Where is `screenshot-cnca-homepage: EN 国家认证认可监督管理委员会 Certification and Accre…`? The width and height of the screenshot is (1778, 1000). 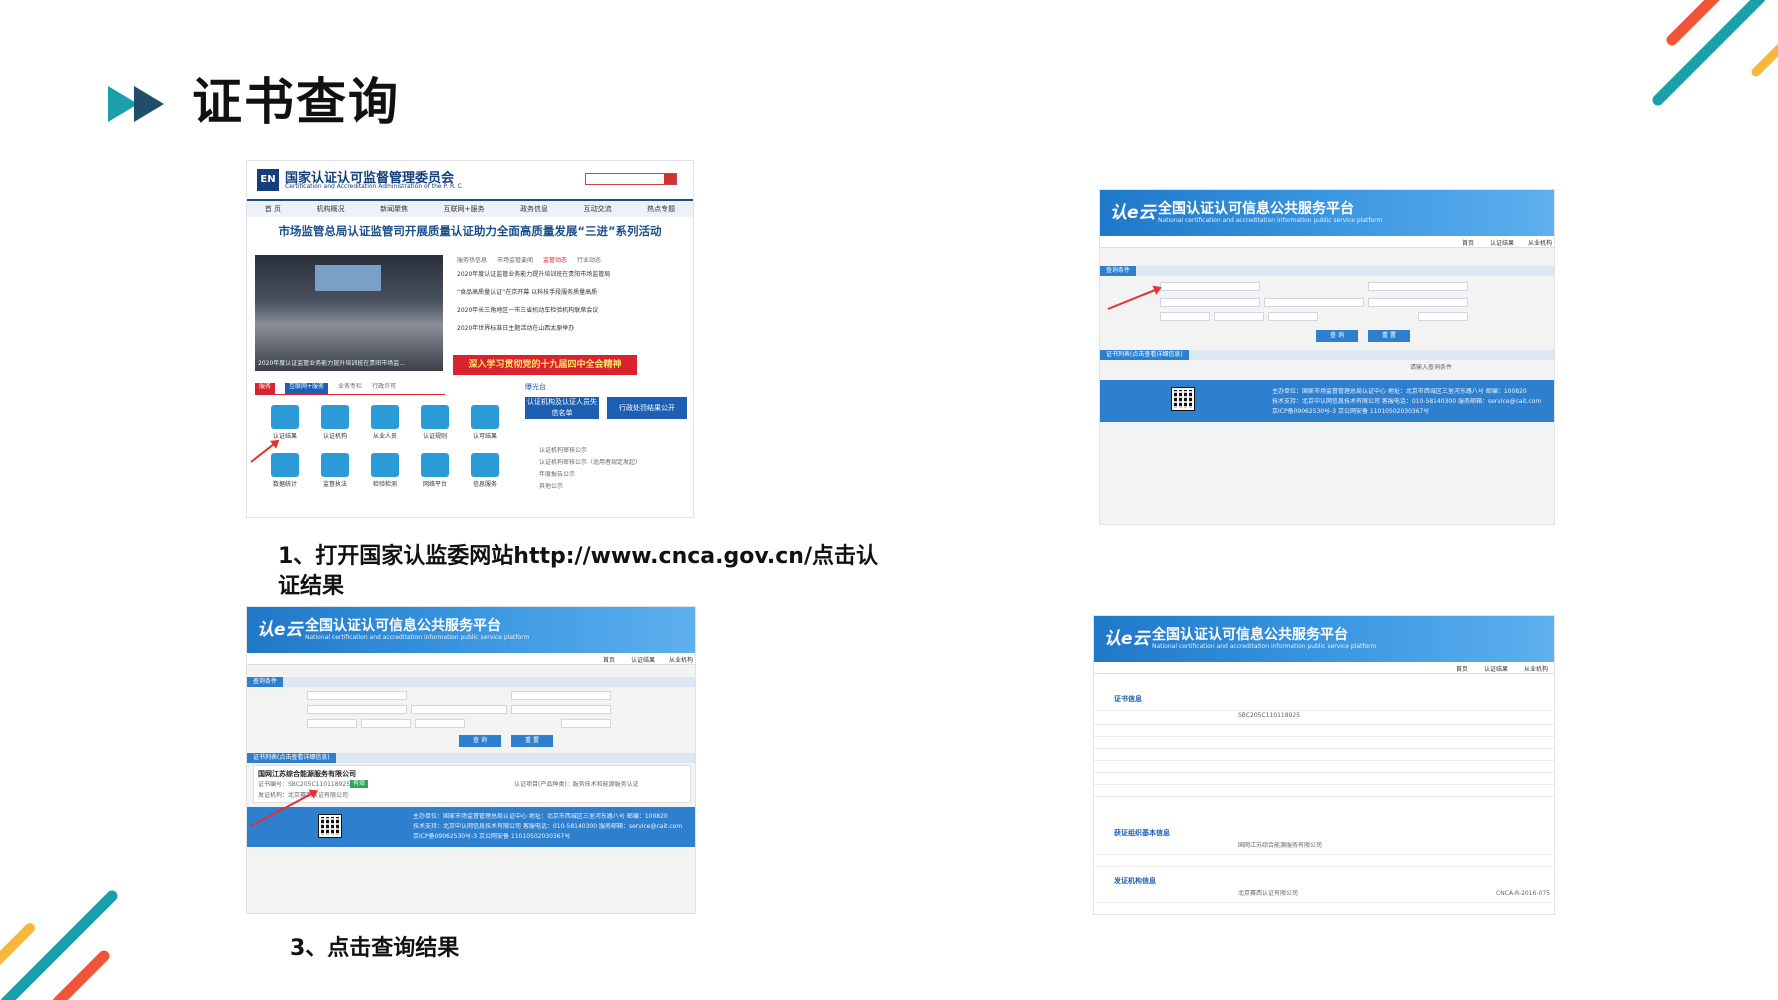
screenshot-cnca-homepage: EN 国家认证认可监督管理委员会 Certification and Accre… is located at coordinates (470, 339).